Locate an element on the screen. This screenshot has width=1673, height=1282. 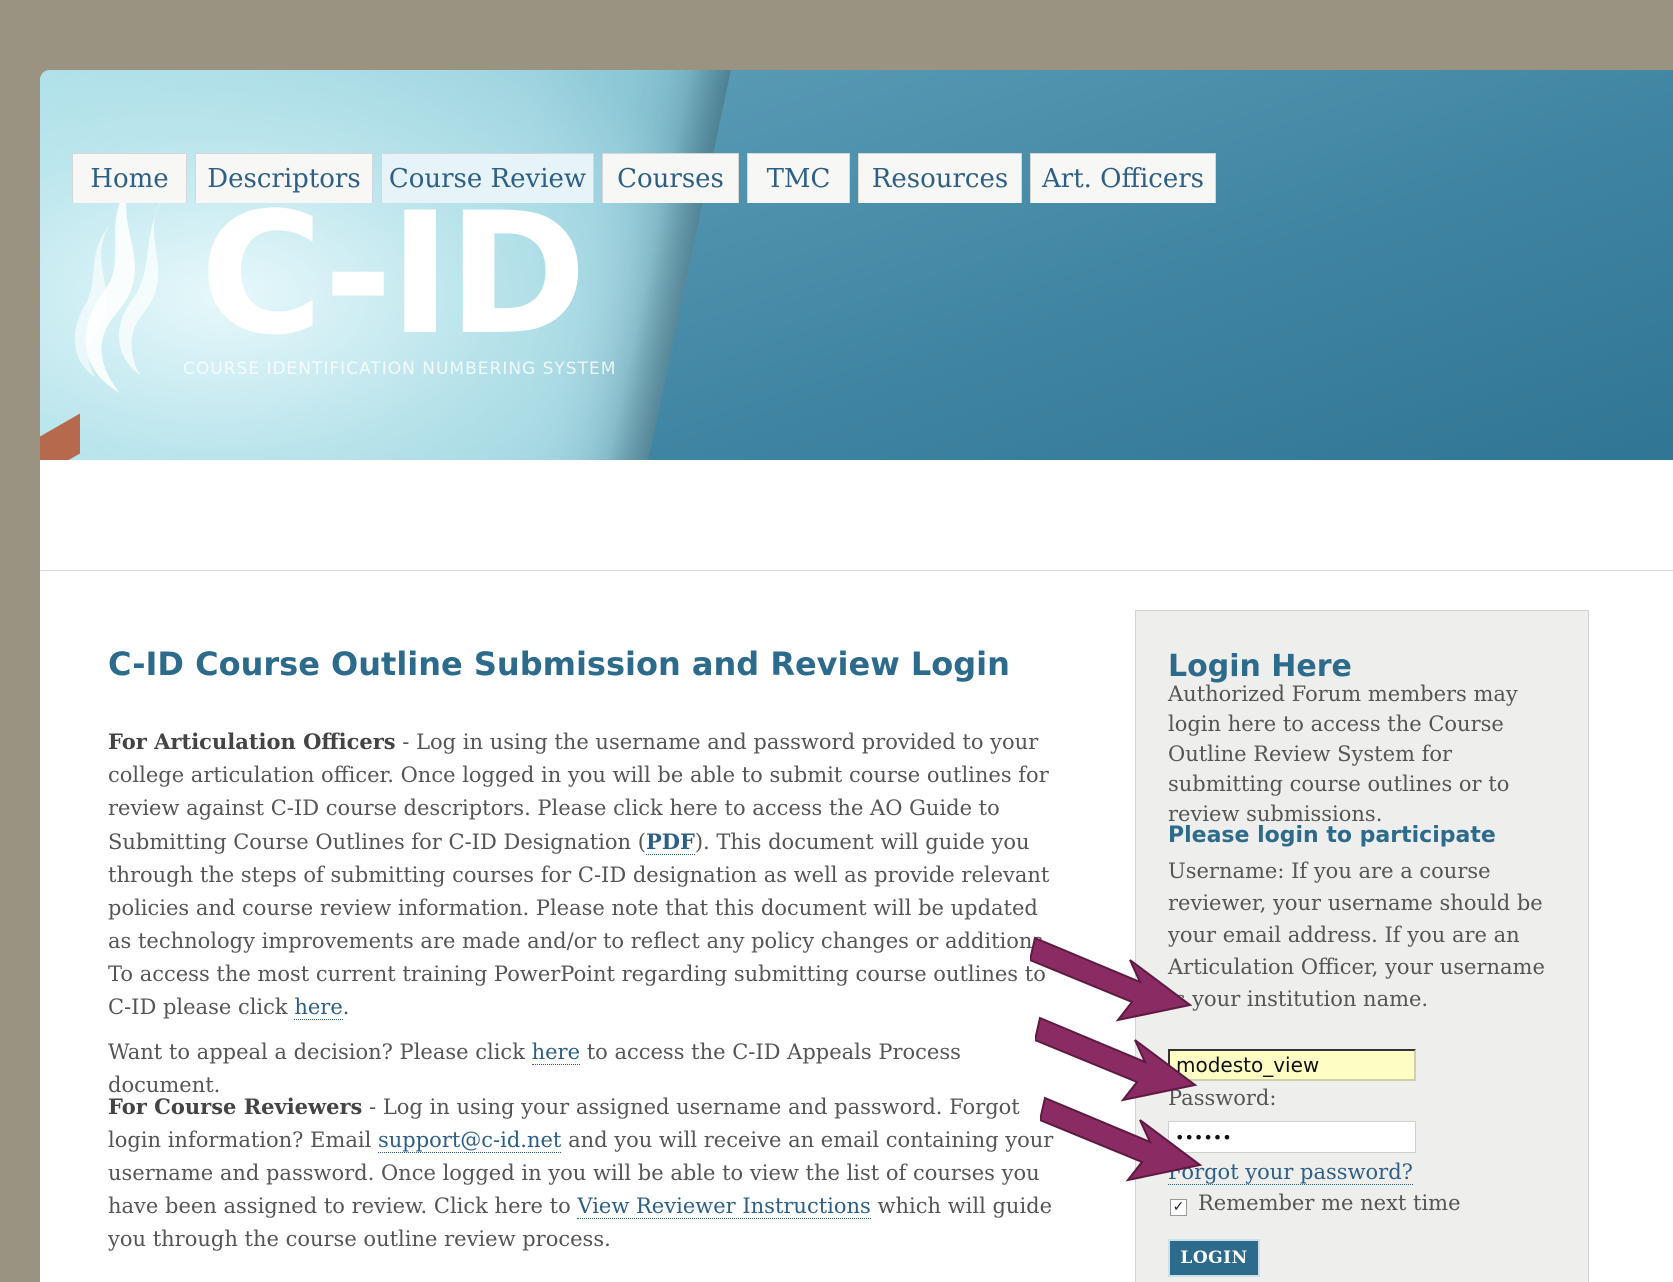
tab-resources: Resources is located at coordinates (940, 178).